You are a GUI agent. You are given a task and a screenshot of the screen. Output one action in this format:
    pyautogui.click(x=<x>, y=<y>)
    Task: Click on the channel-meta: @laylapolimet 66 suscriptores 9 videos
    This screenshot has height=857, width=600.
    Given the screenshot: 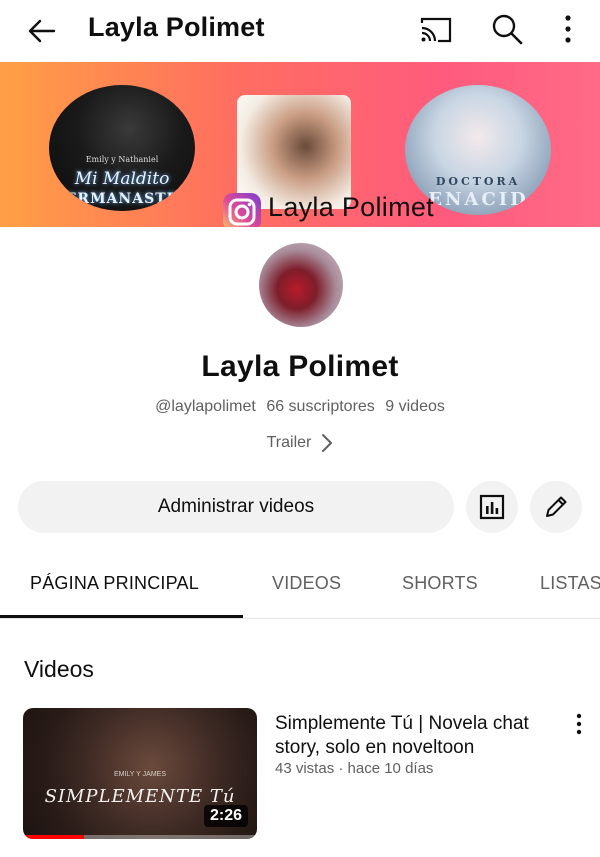 What is the action you would take?
    pyautogui.click(x=300, y=407)
    